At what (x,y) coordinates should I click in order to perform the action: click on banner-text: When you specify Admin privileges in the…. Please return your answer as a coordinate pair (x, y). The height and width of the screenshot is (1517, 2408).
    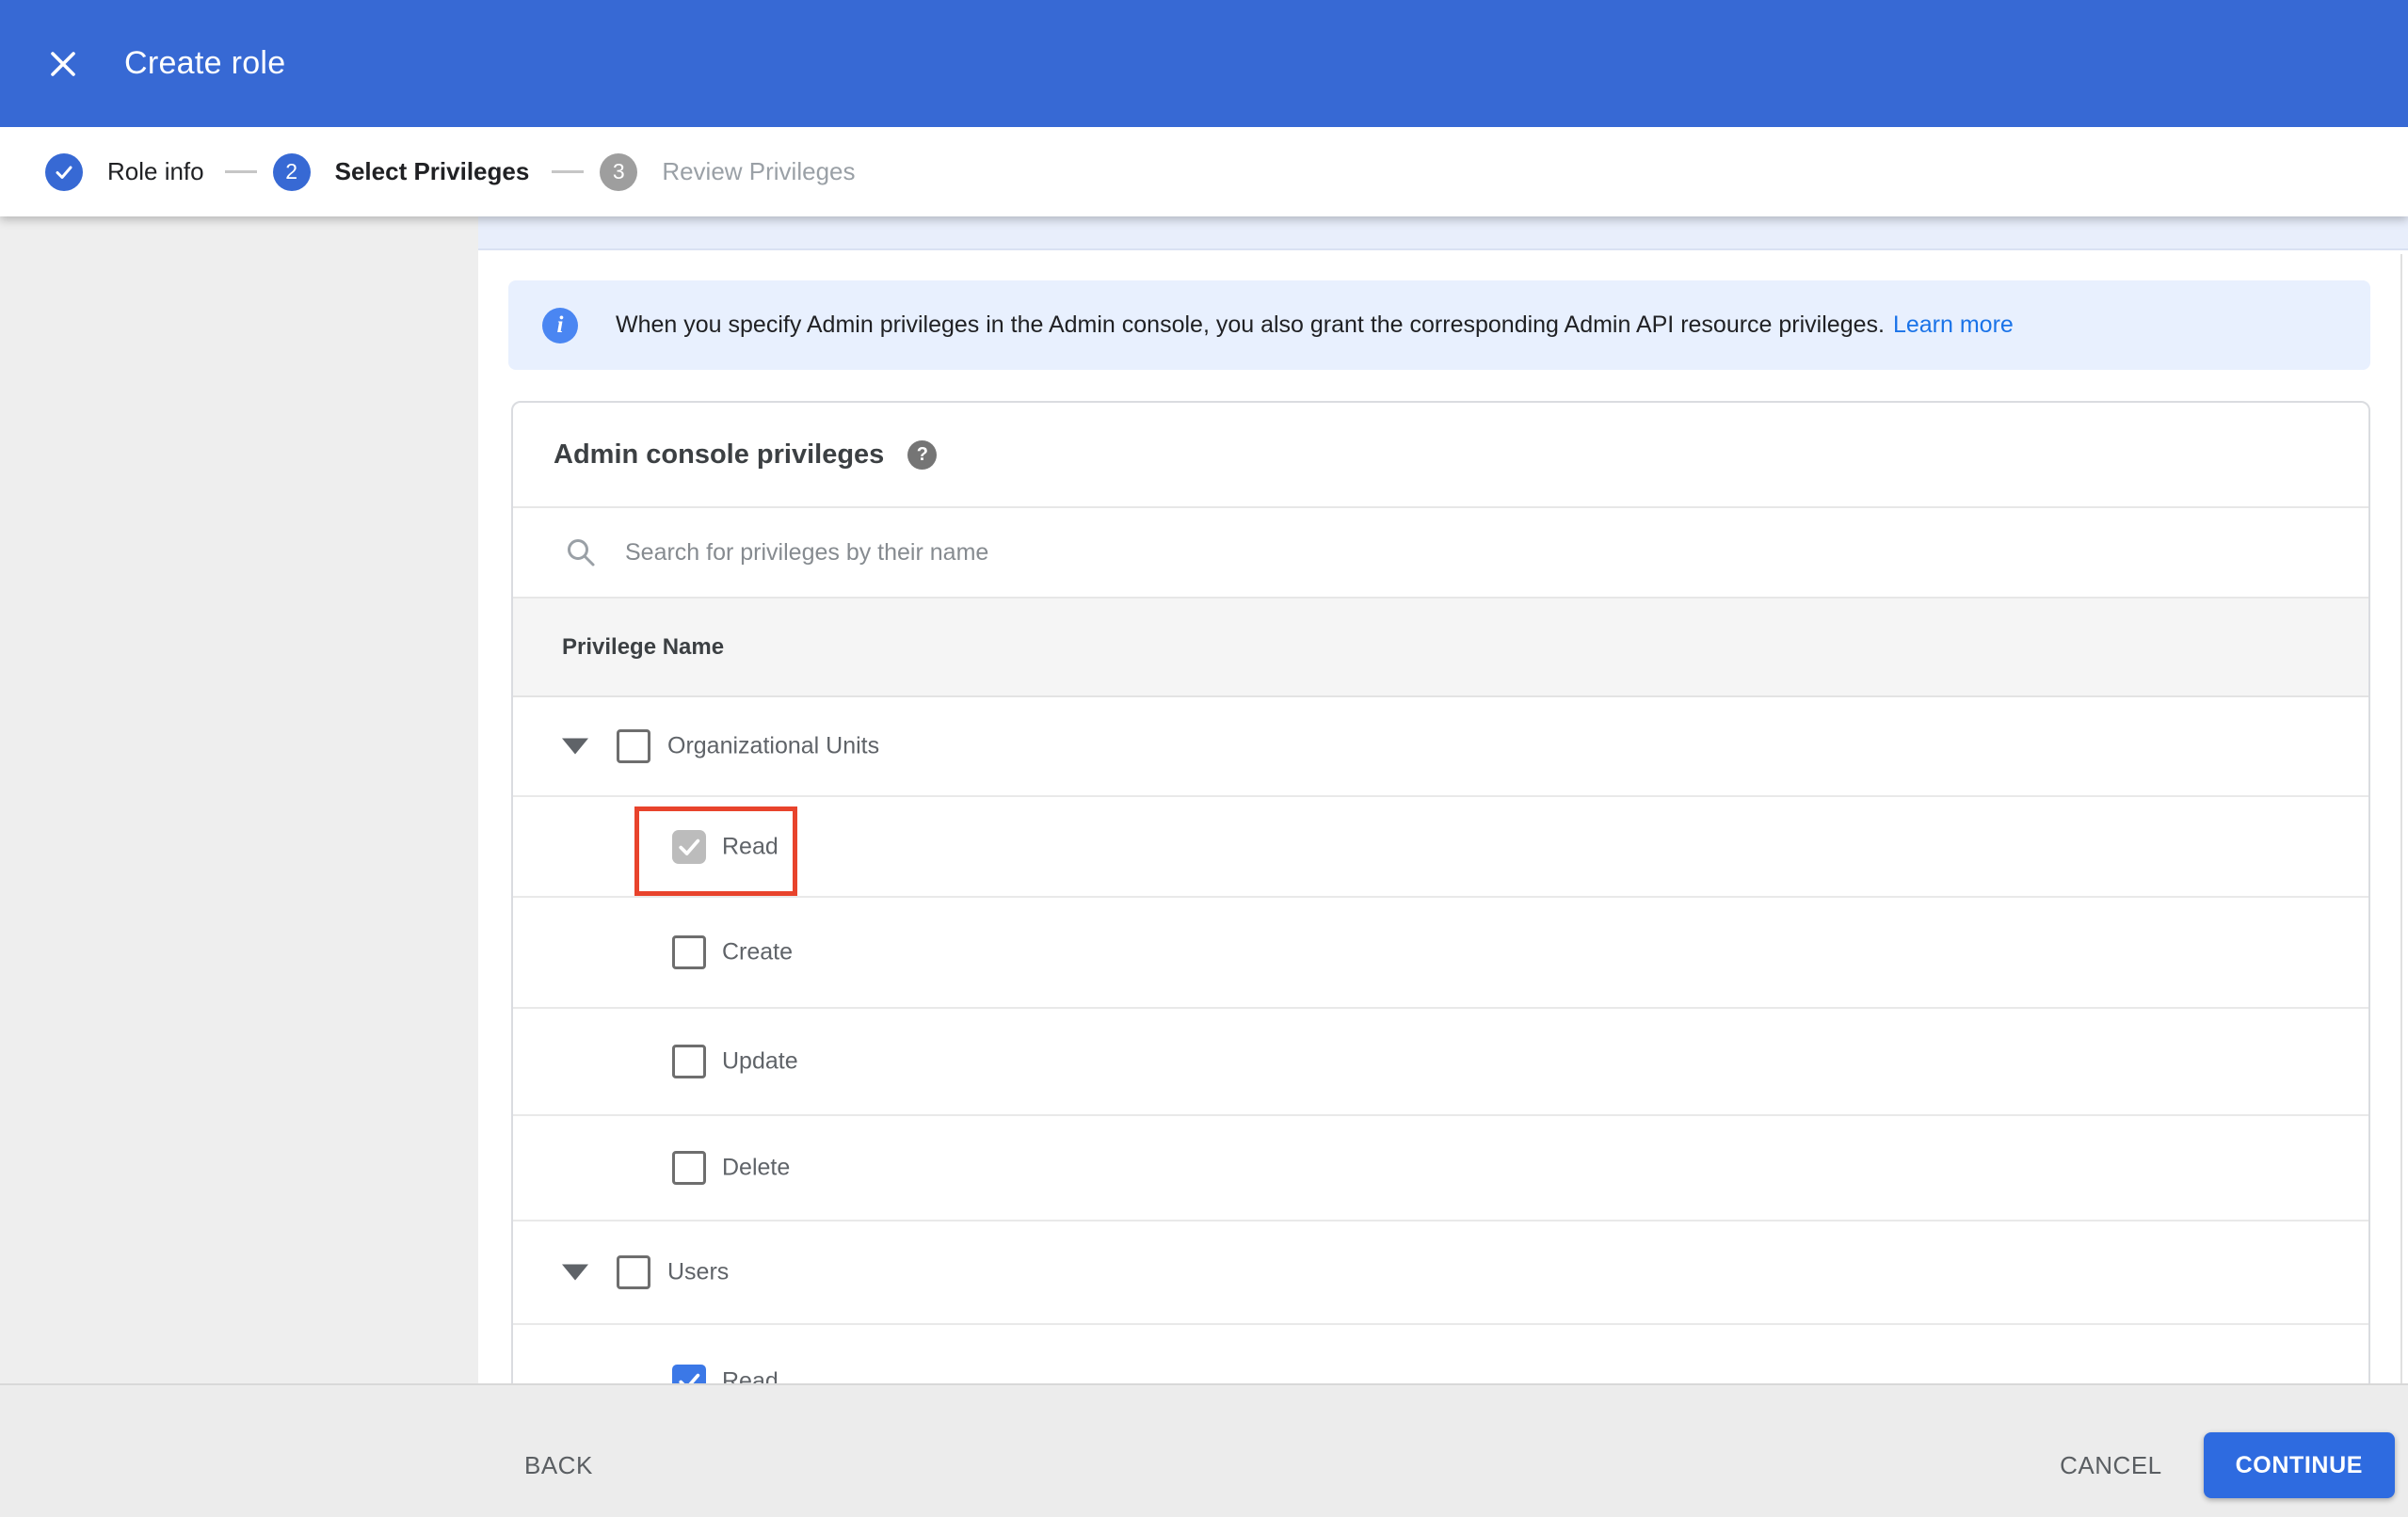
    Looking at the image, I should click on (1251, 324).